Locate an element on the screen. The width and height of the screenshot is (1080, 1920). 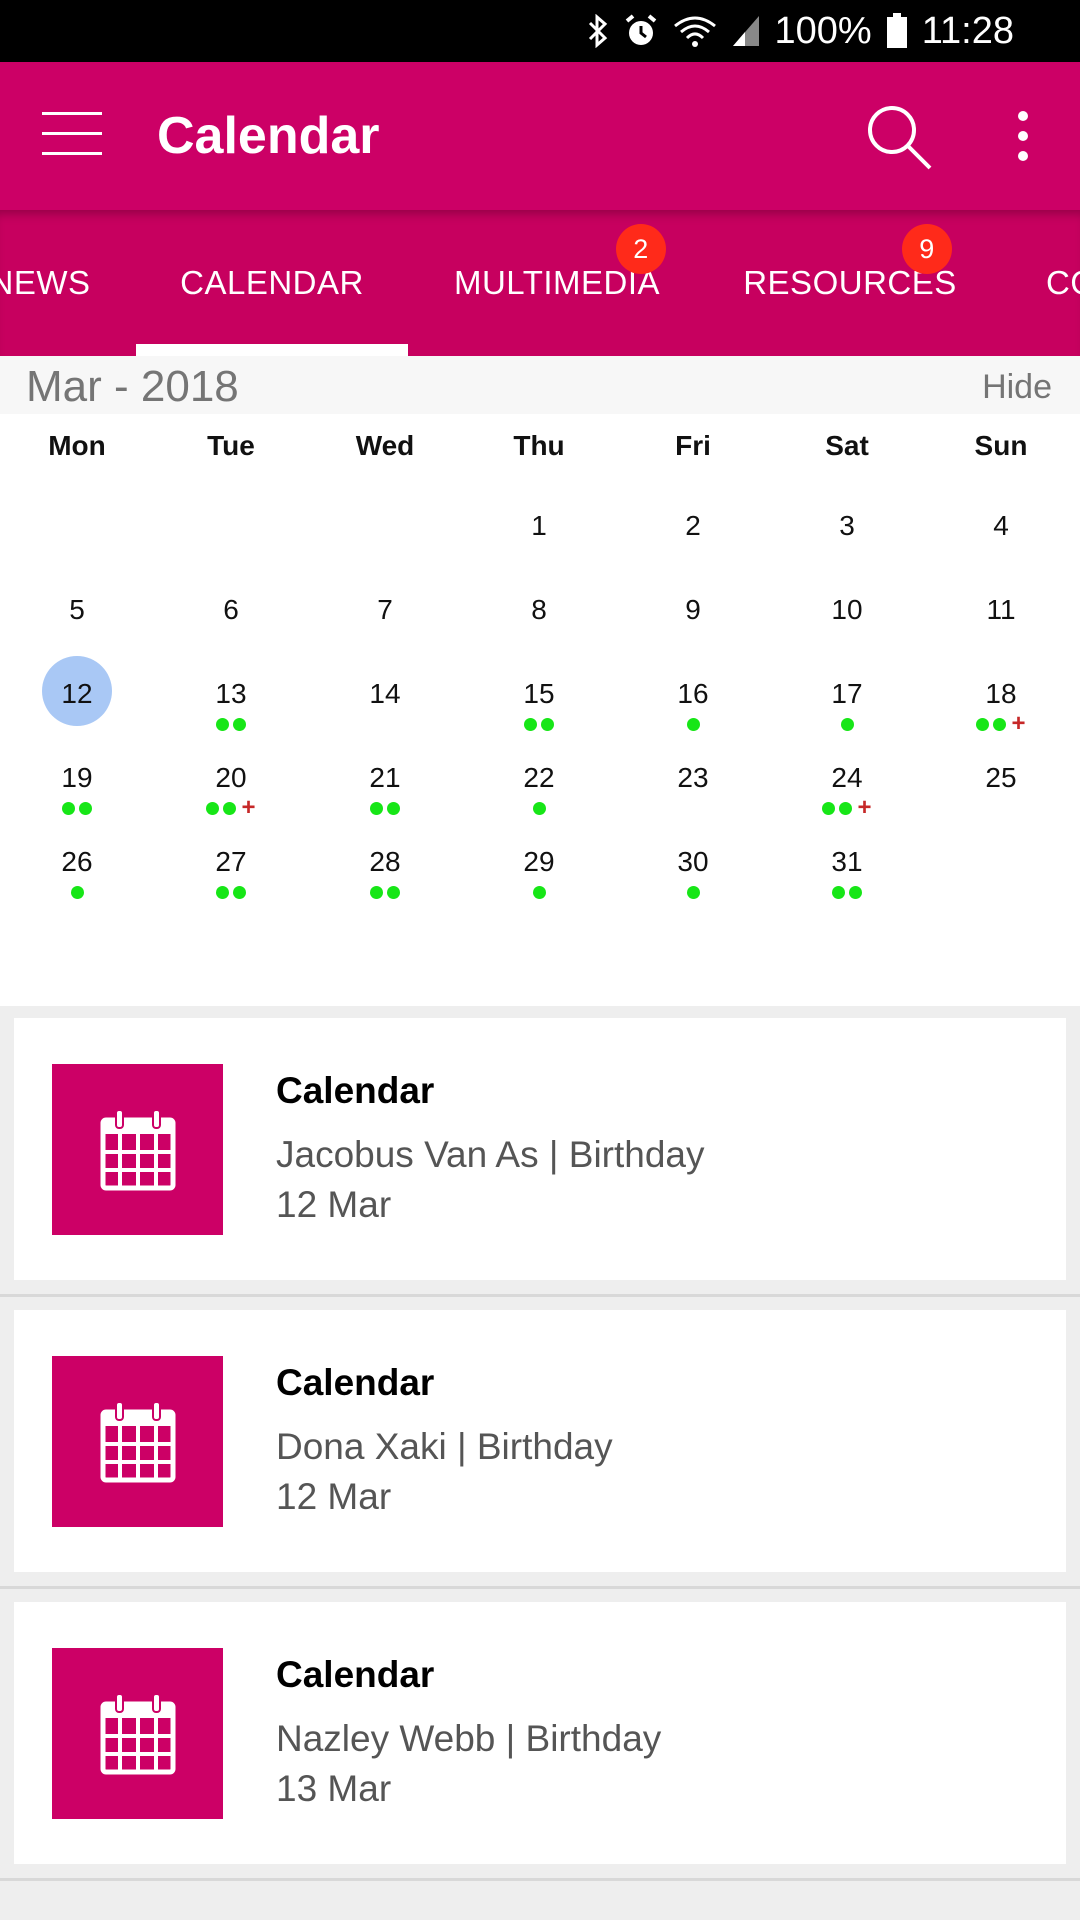
event-card: Calendar Nazley Webb | Birthday 13 Mar is located at coordinates (540, 1733).